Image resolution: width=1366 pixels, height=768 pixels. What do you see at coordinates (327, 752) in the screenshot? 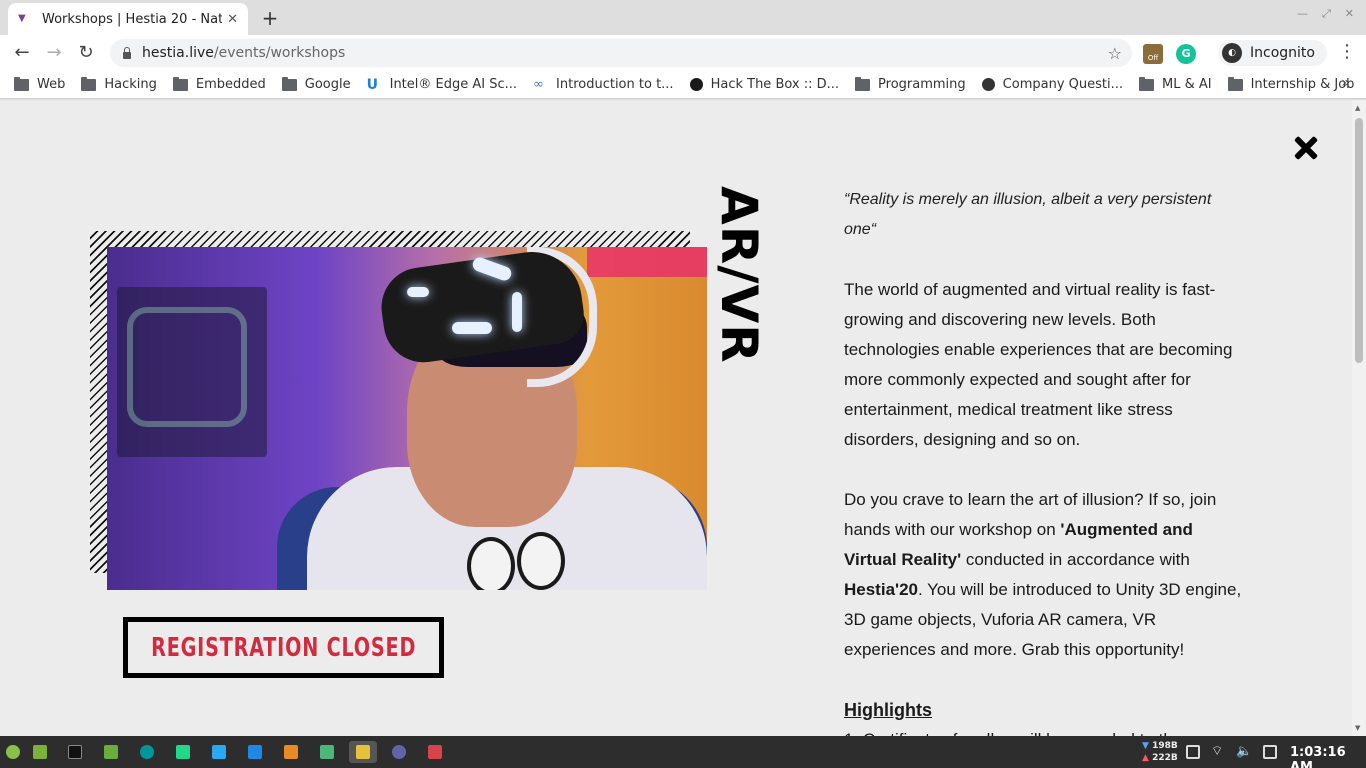
I see `app-icon-green` at bounding box center [327, 752].